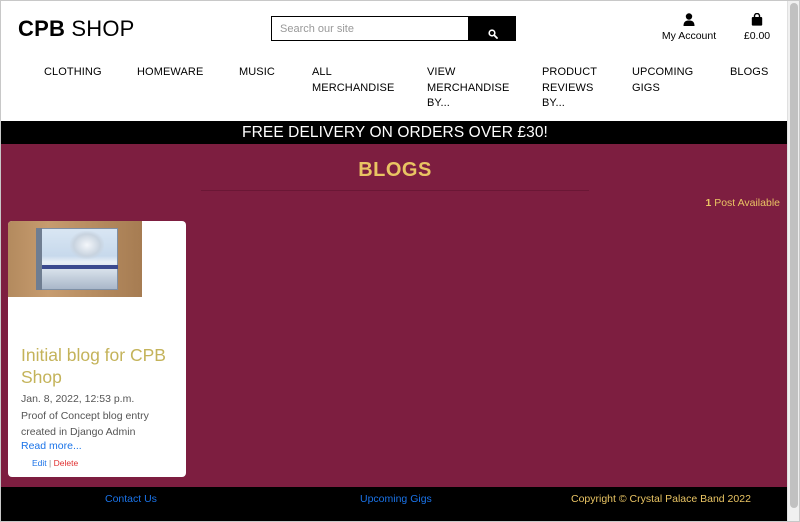 The height and width of the screenshot is (522, 800). I want to click on nav-item-music: MUSIC, so click(264, 73).